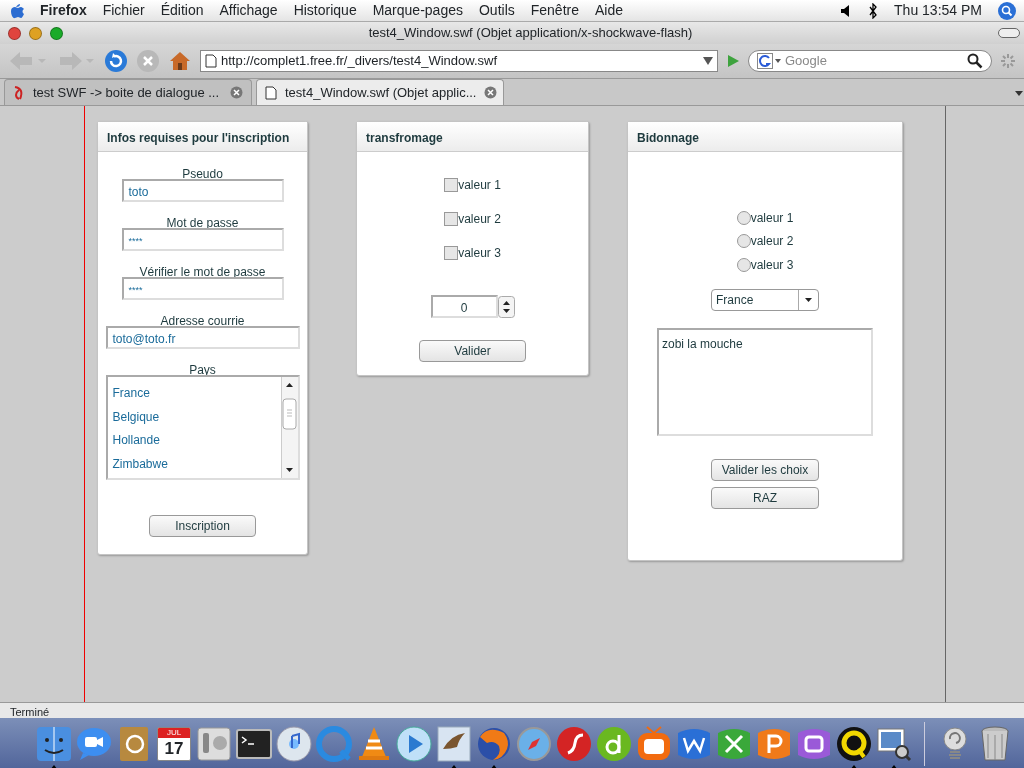  Describe the element at coordinates (765, 469) in the screenshot. I see `button: Valider les choix` at that location.